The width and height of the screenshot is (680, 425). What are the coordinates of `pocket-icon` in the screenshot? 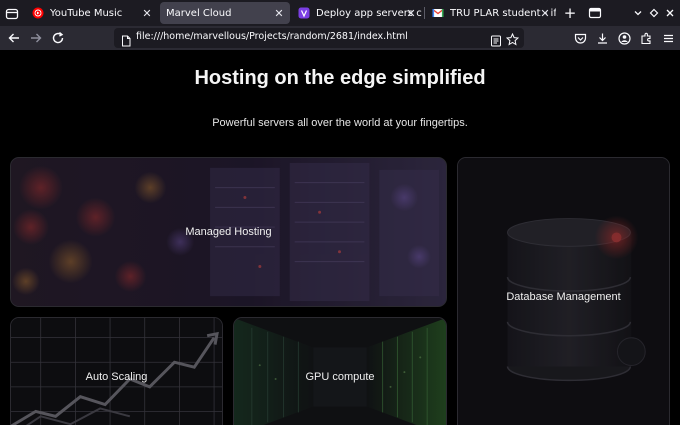 It's located at (580, 38).